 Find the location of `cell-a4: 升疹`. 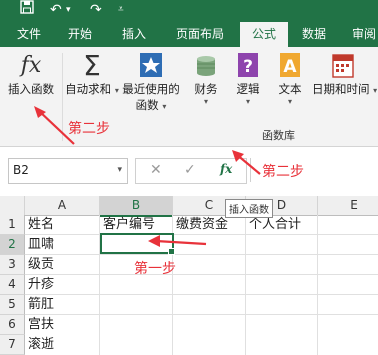

cell-a4: 升疹 is located at coordinates (39, 284).